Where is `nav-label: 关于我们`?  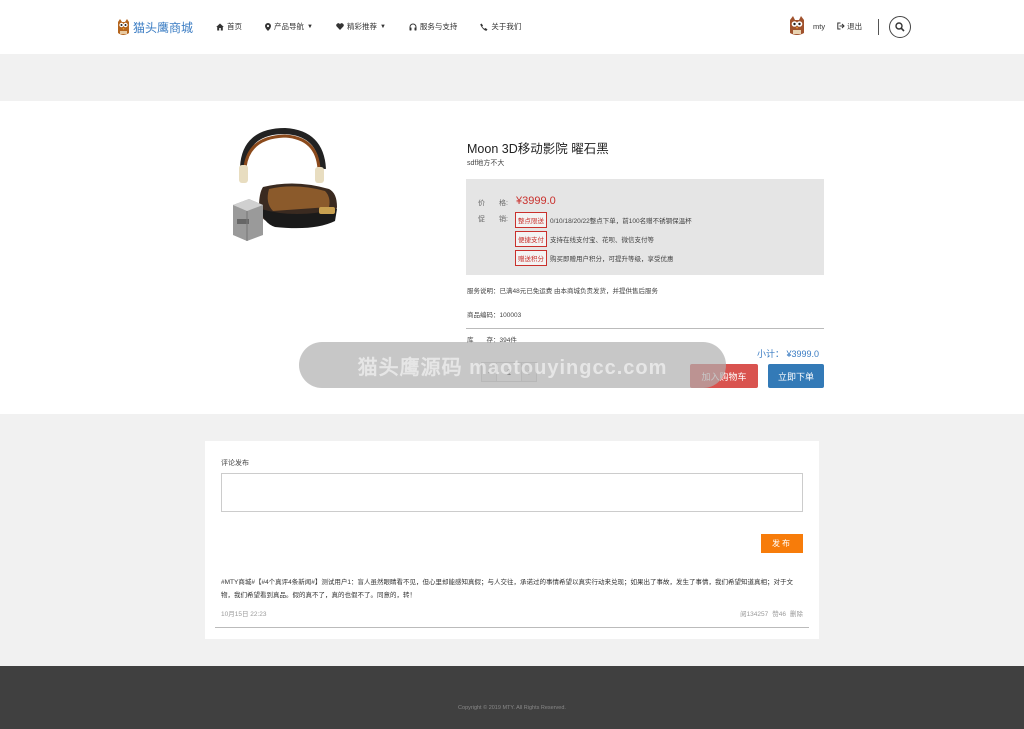 nav-label: 关于我们 is located at coordinates (506, 26).